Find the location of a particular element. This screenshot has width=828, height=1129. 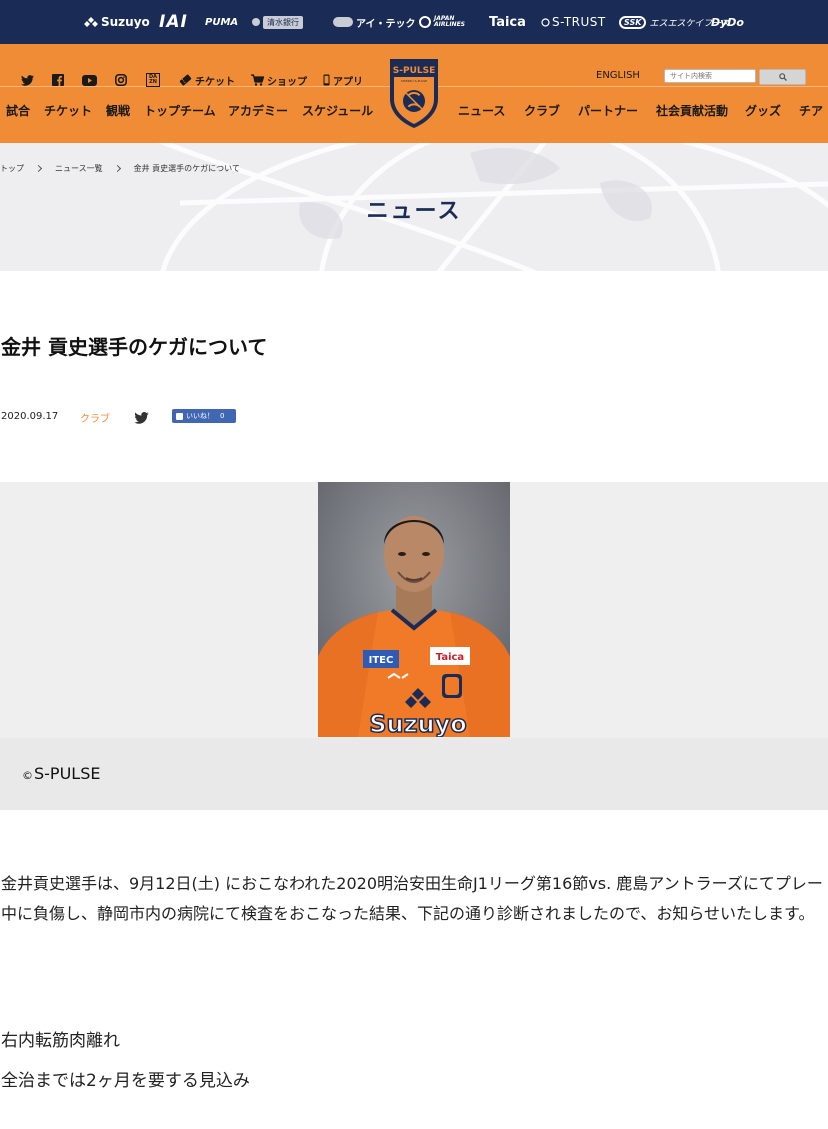

facebook-link is located at coordinates (58, 80).